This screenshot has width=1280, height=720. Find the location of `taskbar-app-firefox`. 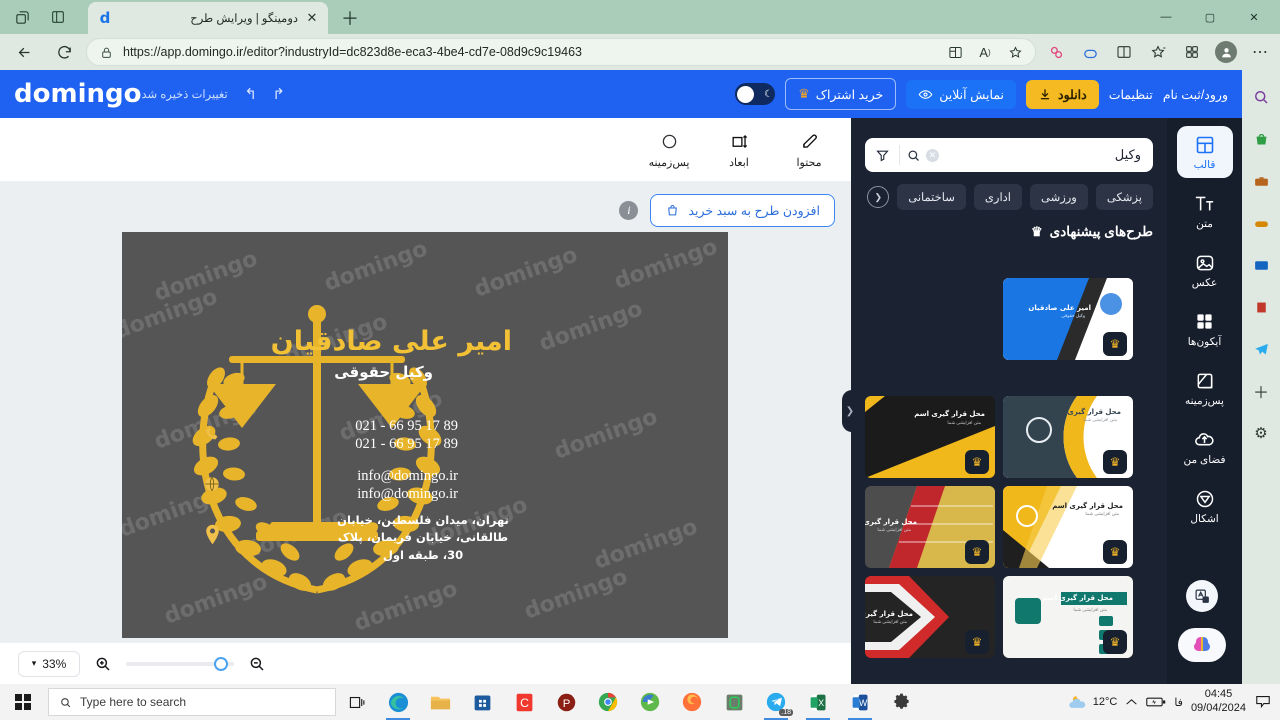

taskbar-app-firefox is located at coordinates (692, 702).